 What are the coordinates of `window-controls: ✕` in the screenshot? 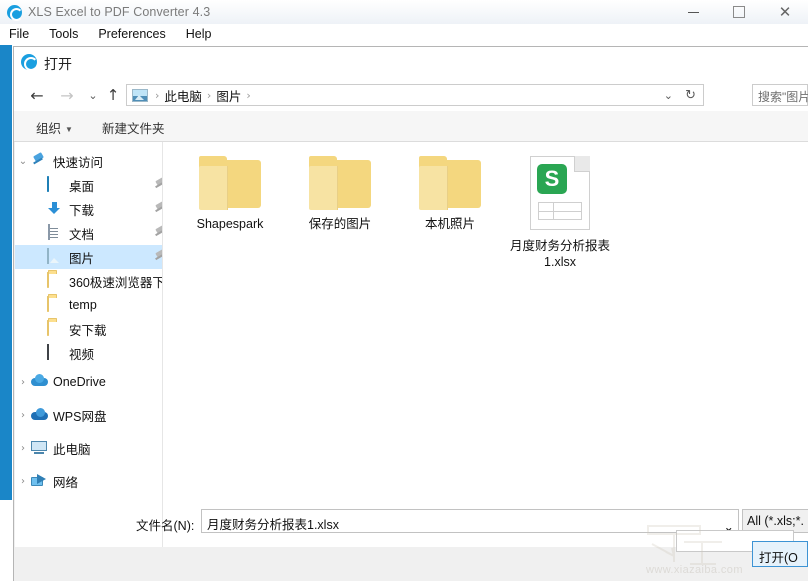 It's located at (739, 12).